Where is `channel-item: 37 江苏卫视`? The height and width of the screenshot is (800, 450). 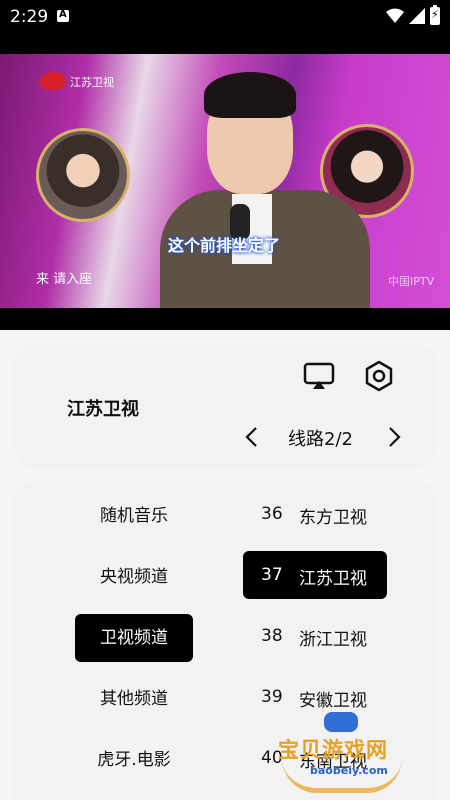
channel-item: 37 江苏卫视 is located at coordinates (315, 575).